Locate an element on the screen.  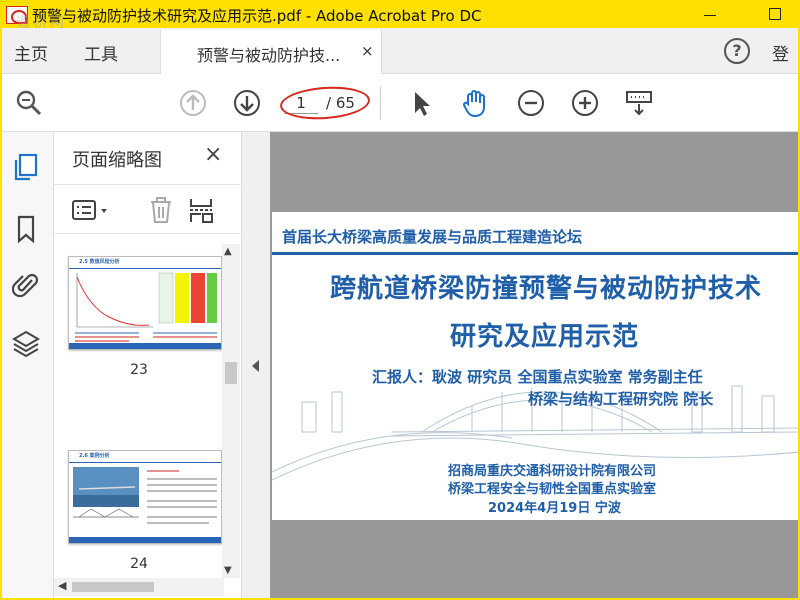
thumbnail-page-number: 23 is located at coordinates (139, 370).